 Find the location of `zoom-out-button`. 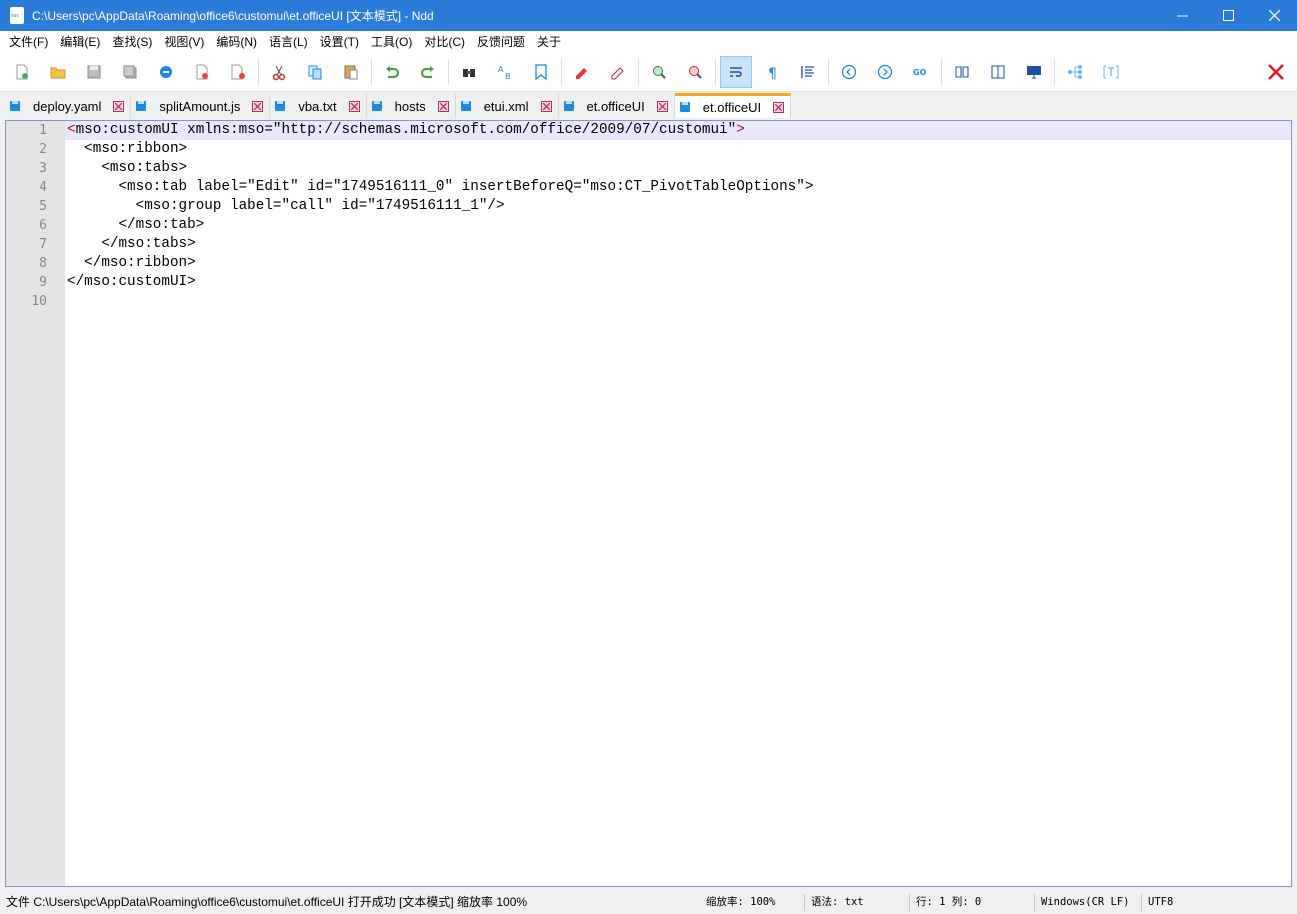

zoom-out-button is located at coordinates (695, 72).